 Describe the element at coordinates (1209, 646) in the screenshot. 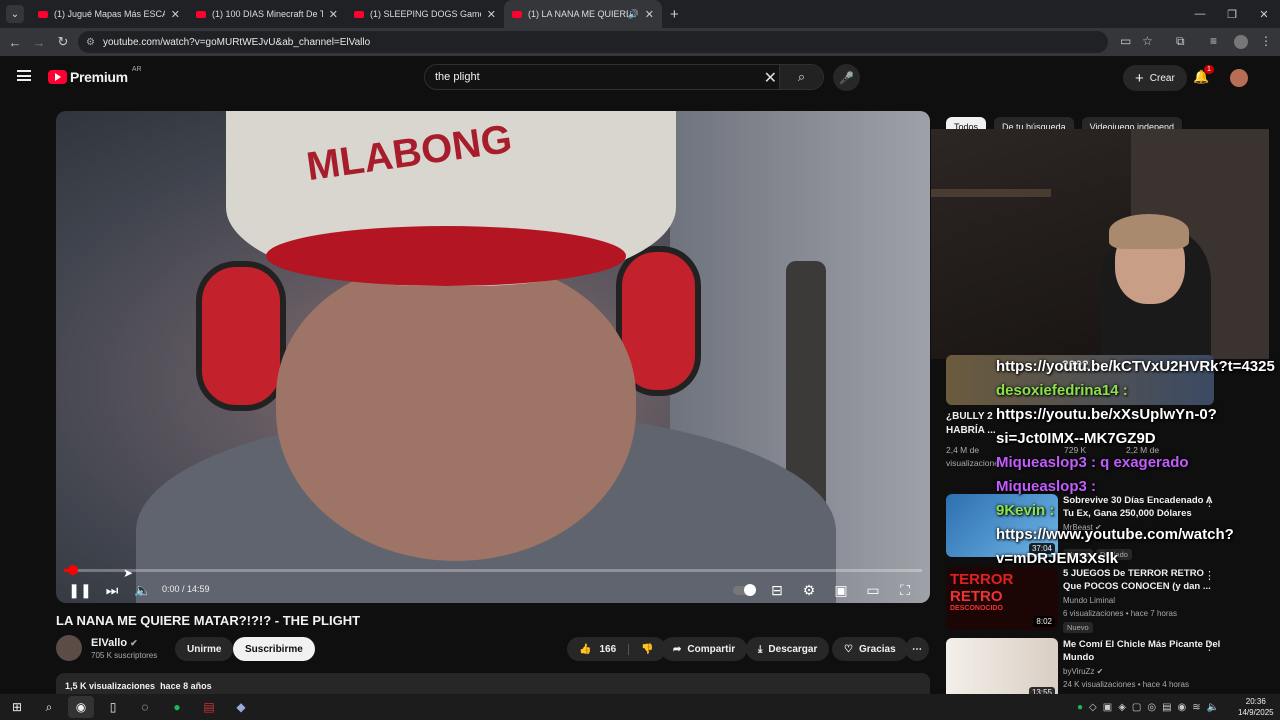

I see `rec-menu-icon: ⋮` at that location.